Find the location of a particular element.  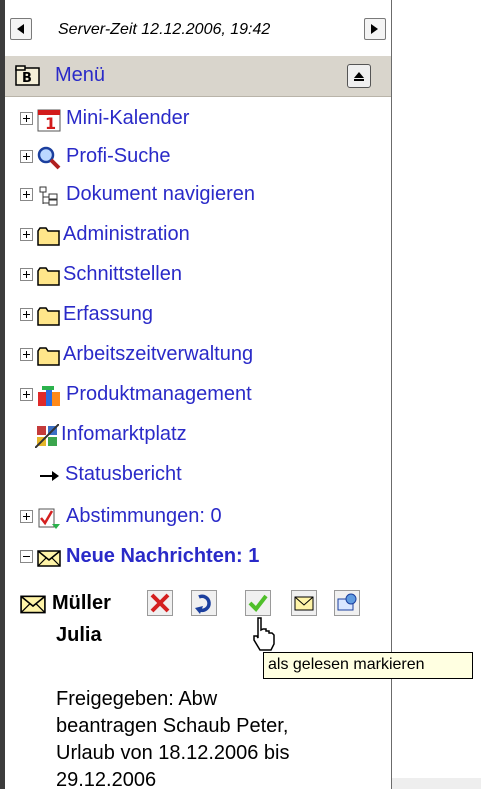

tree-item-label: Profi-Suche is located at coordinates (118, 156).